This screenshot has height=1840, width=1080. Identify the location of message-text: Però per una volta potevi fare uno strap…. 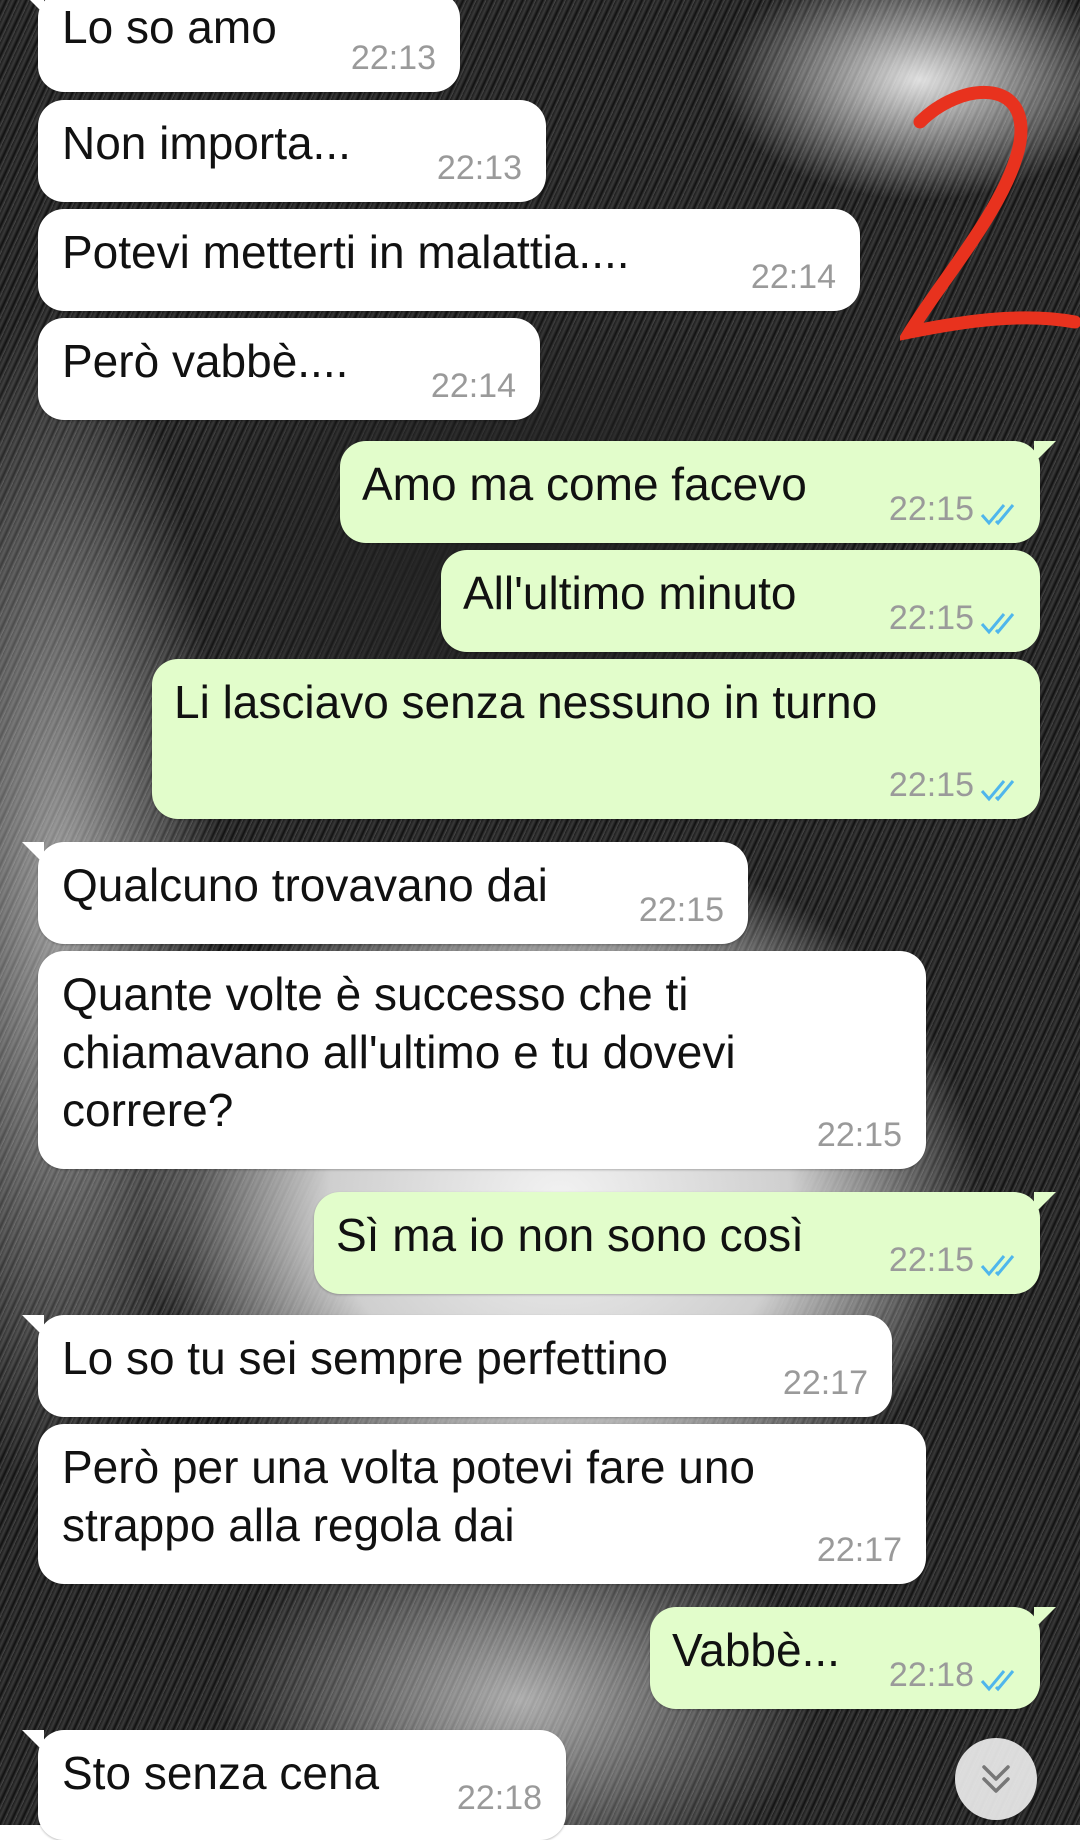
(409, 1496).